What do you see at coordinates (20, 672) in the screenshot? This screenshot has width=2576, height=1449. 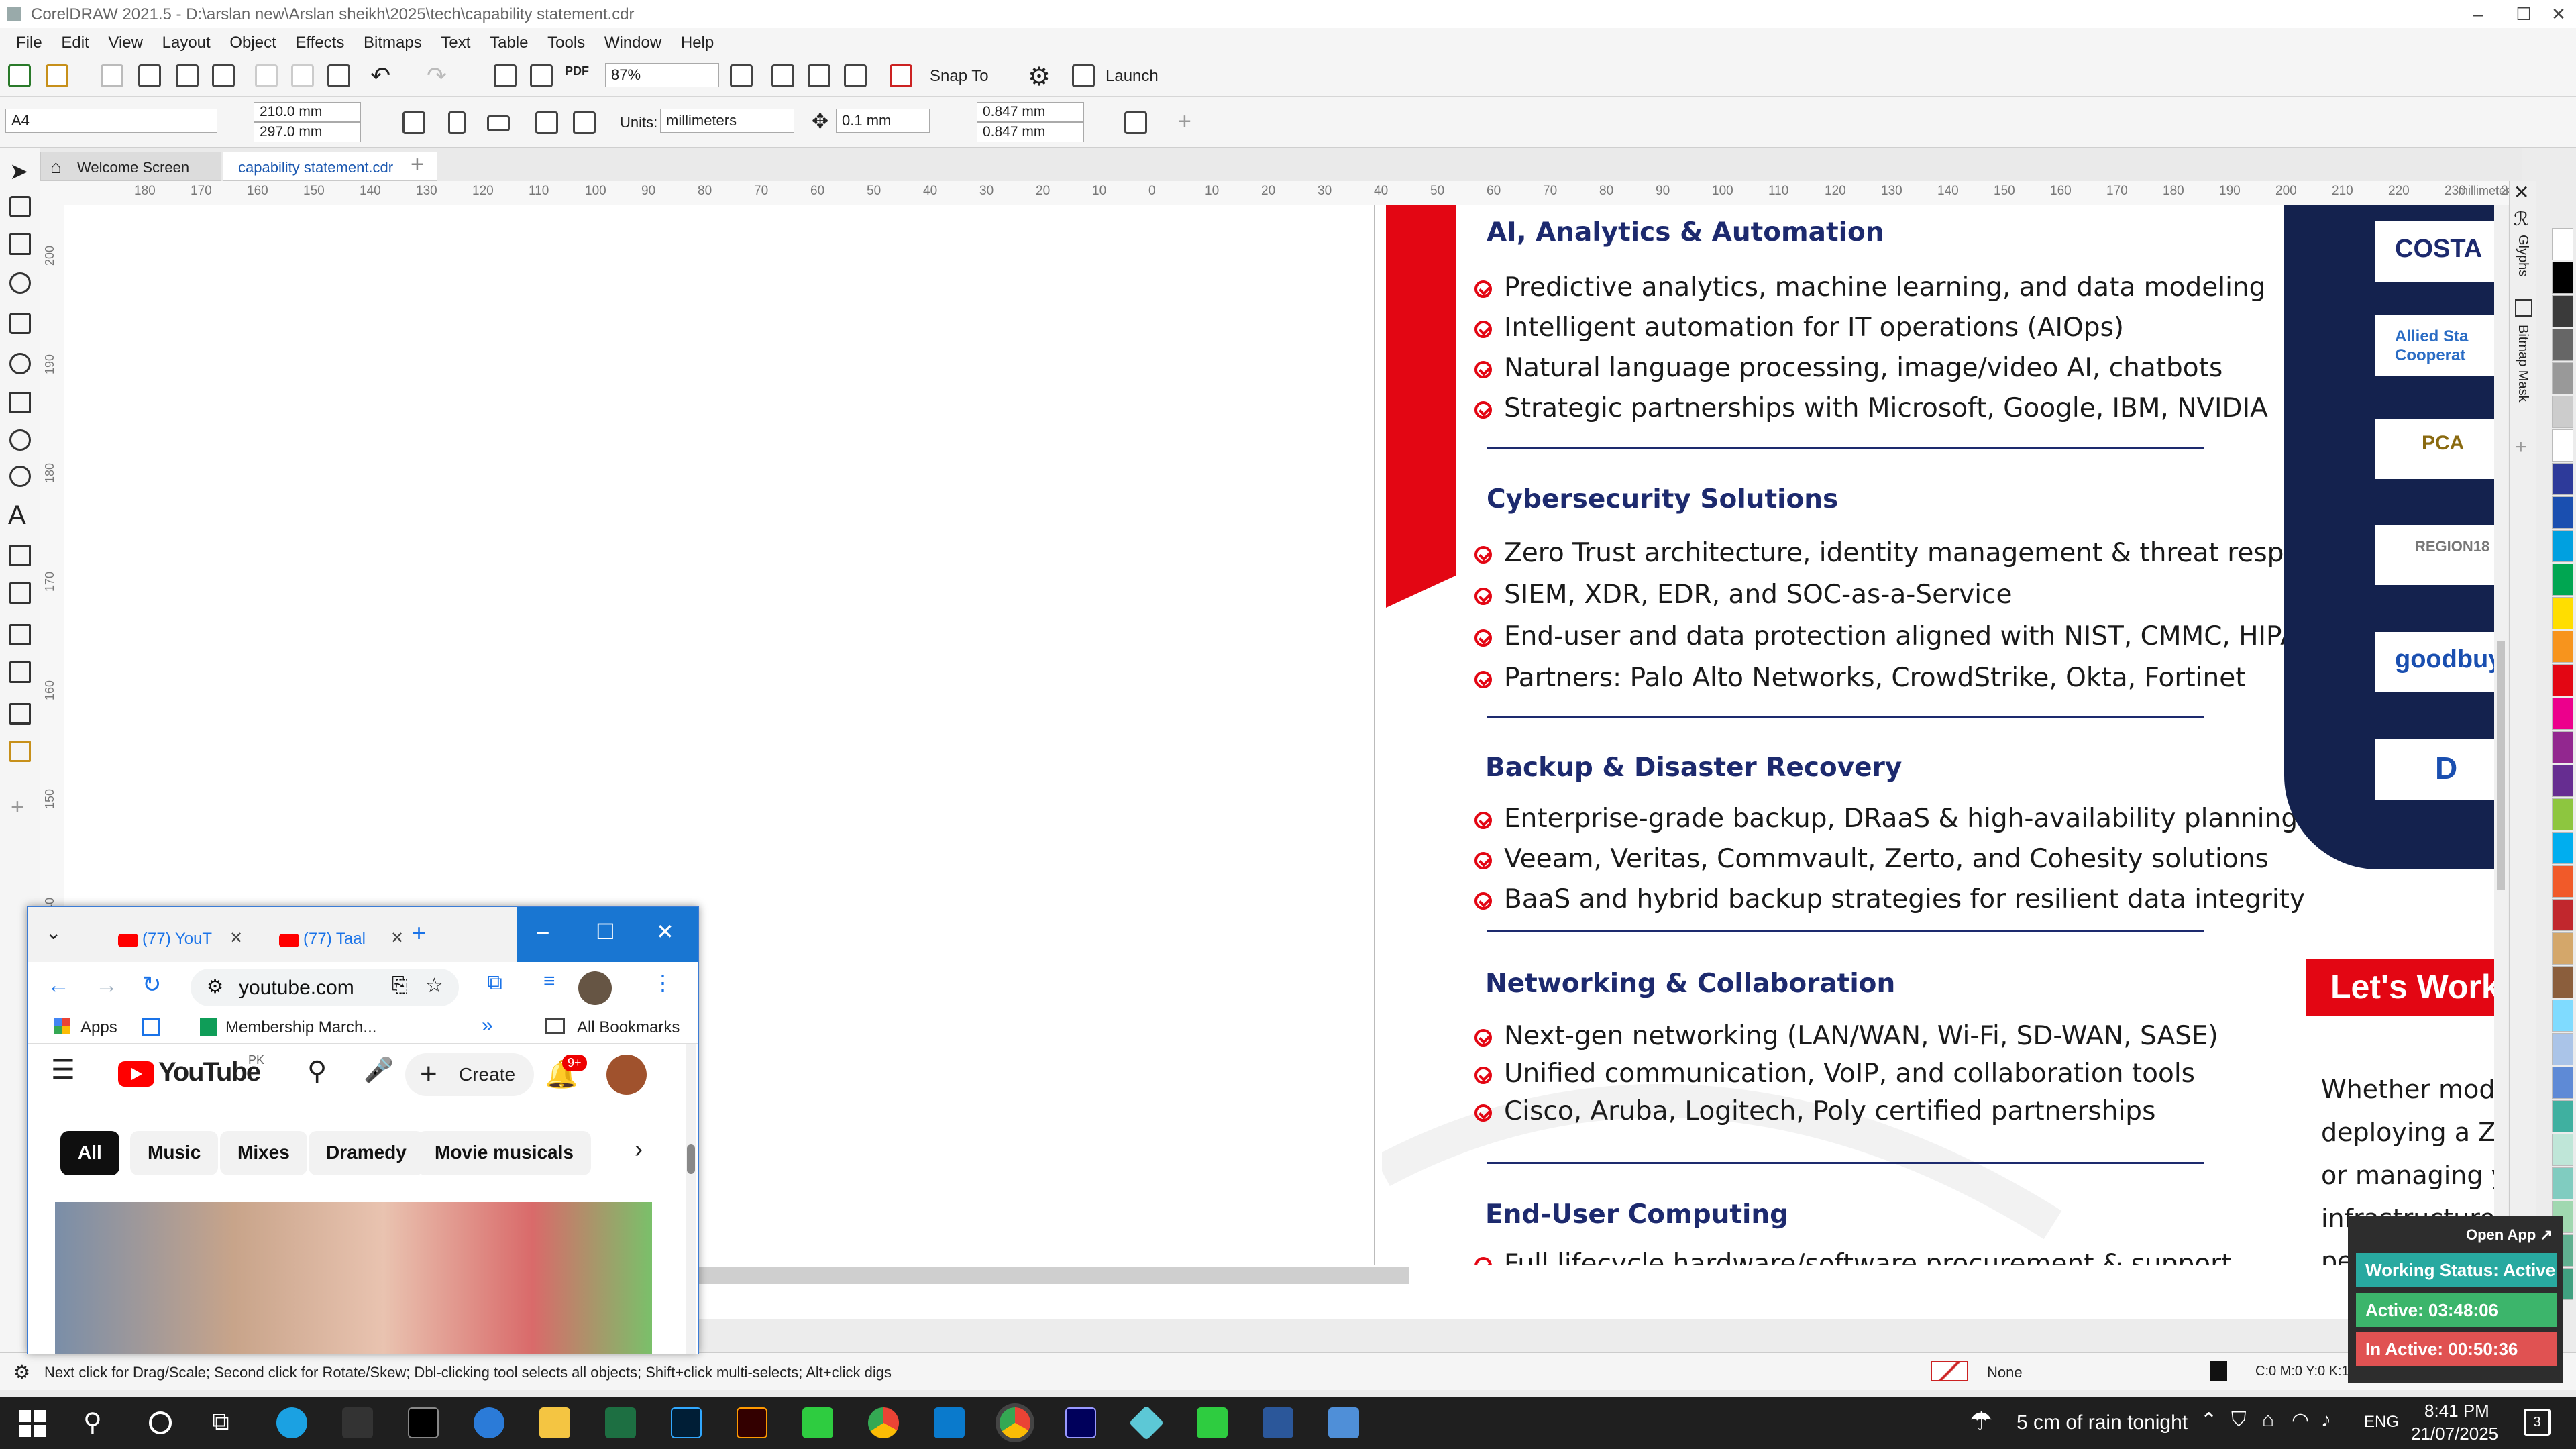 I see `transparency-tool-icon` at bounding box center [20, 672].